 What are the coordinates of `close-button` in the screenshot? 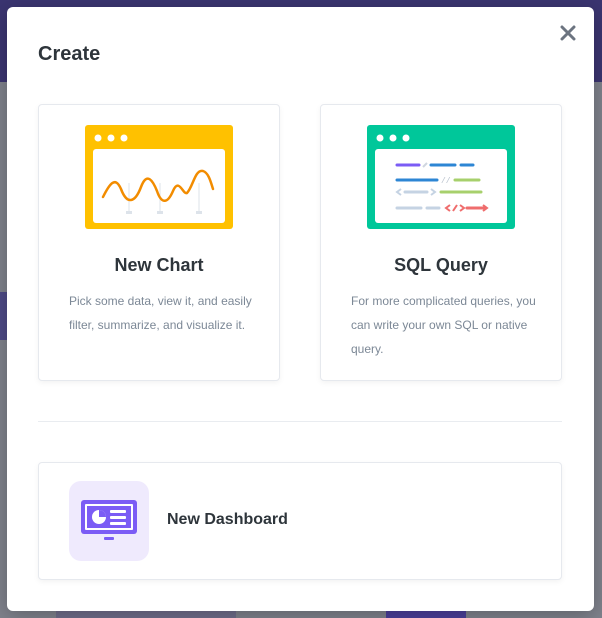 It's located at (568, 33).